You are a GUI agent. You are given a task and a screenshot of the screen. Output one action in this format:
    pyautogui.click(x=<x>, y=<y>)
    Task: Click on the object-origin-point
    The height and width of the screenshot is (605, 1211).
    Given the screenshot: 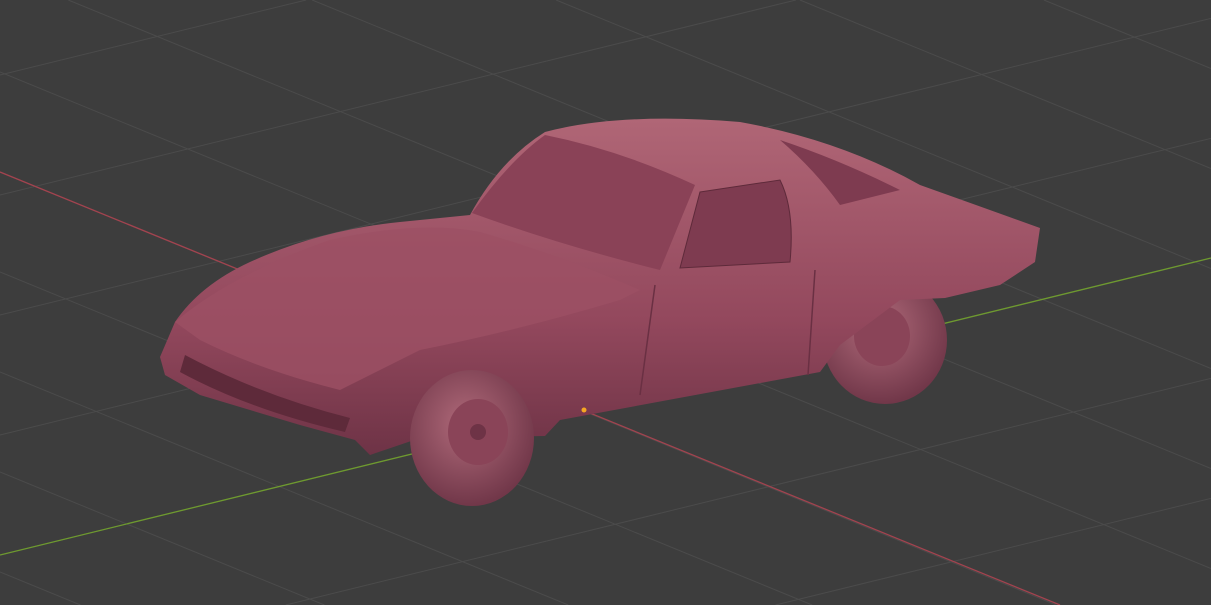 What is the action you would take?
    pyautogui.click(x=584, y=410)
    